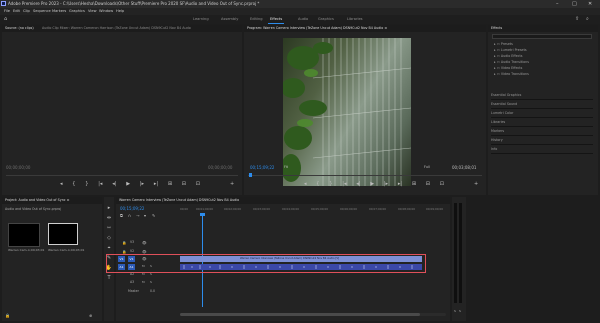 Image resolution: width=600 pixels, height=323 pixels. What do you see at coordinates (542, 149) in the screenshot?
I see `panel-info: Info` at bounding box center [542, 149].